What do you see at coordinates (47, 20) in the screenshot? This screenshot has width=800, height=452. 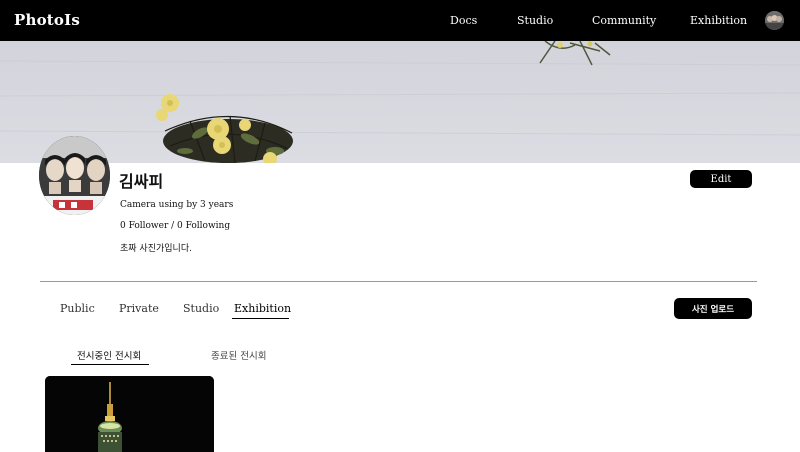 I see `logo: PhotoIs` at bounding box center [47, 20].